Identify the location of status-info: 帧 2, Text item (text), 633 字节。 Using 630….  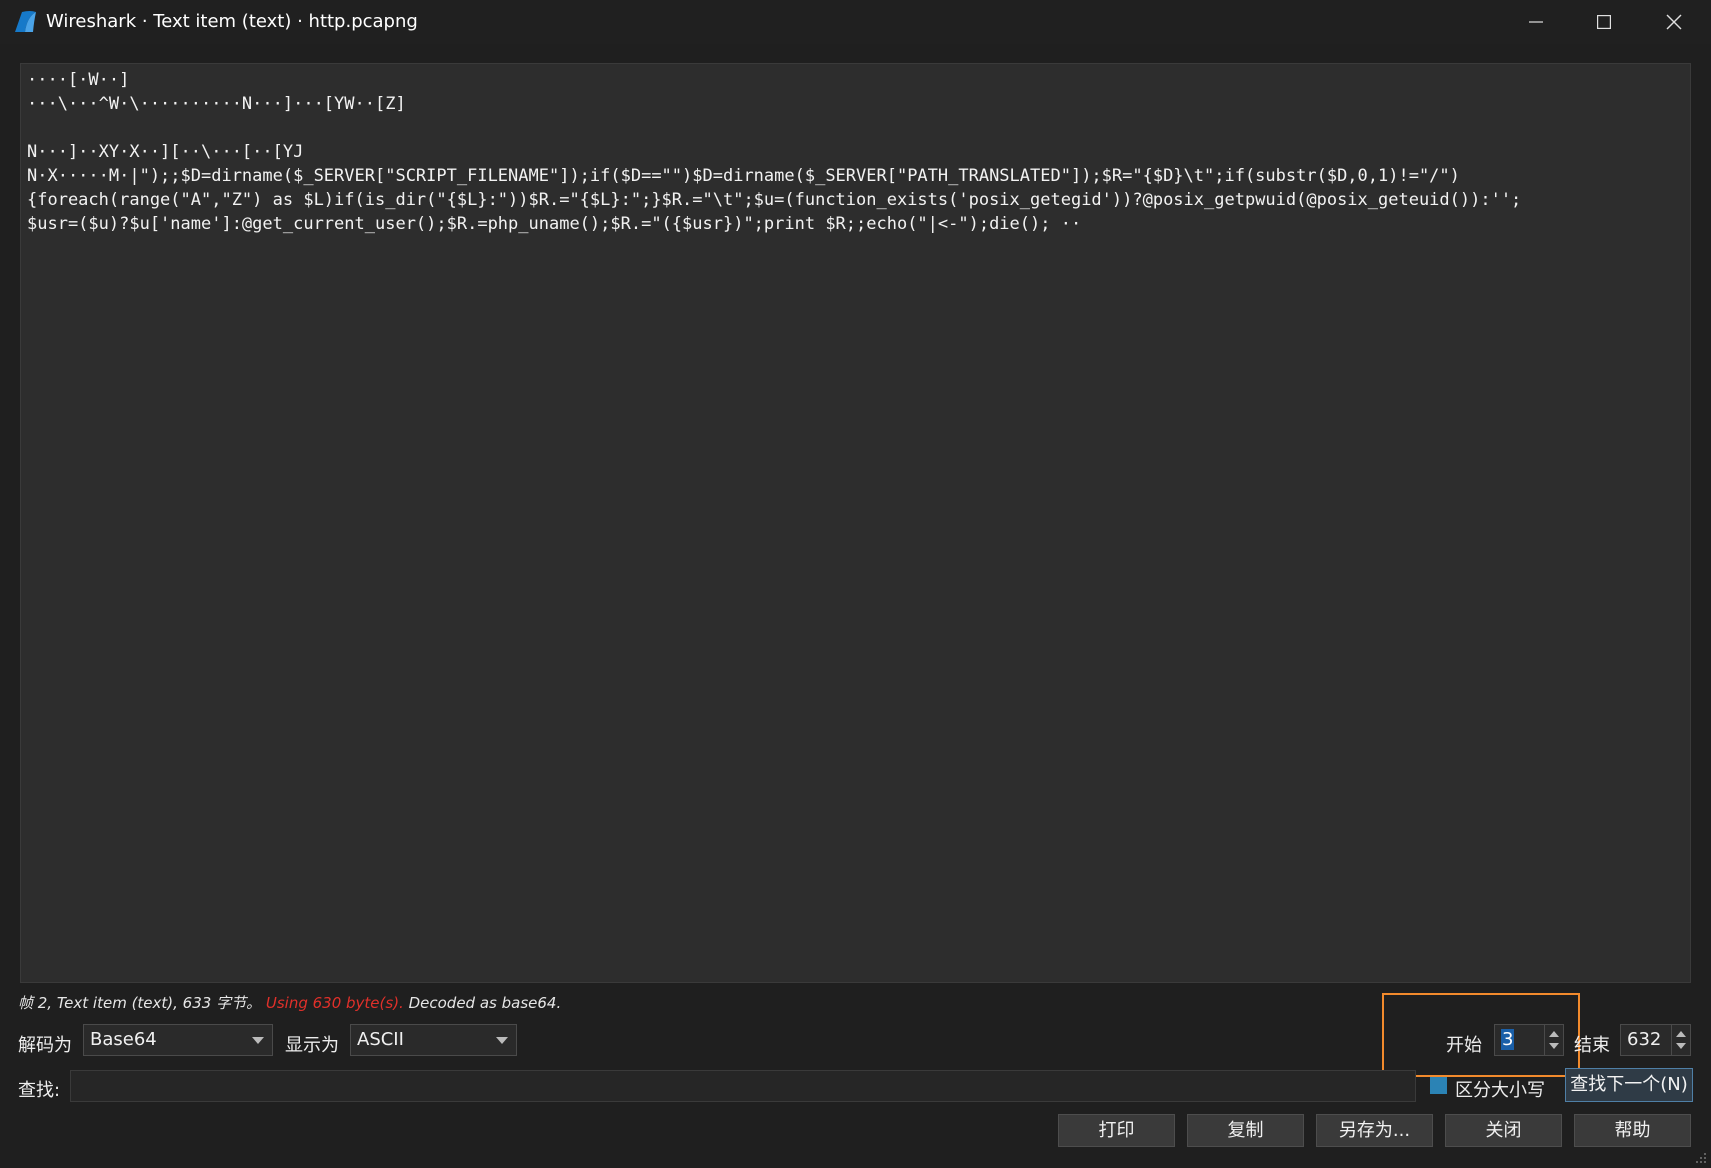
(289, 1002).